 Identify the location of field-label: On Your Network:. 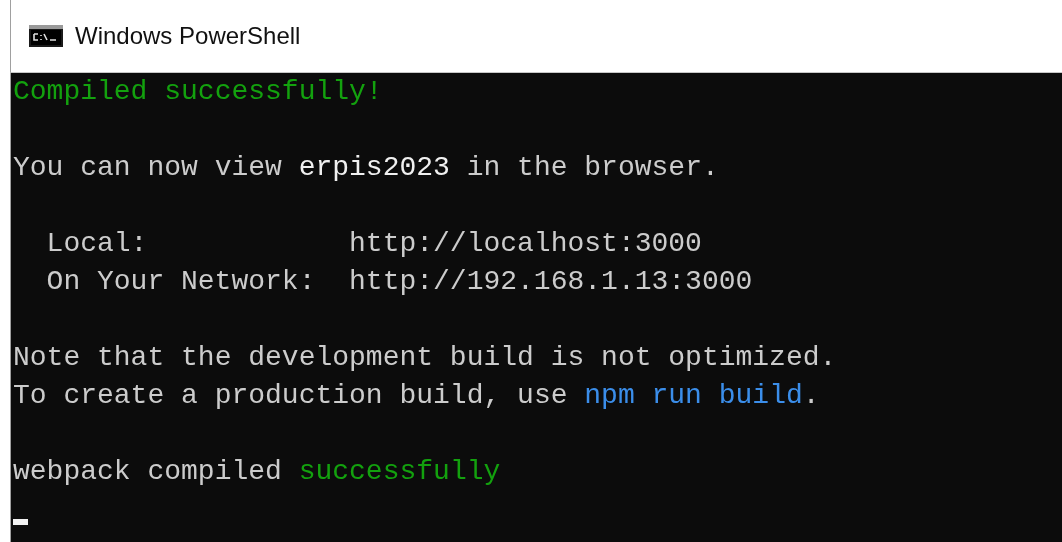
(181, 282).